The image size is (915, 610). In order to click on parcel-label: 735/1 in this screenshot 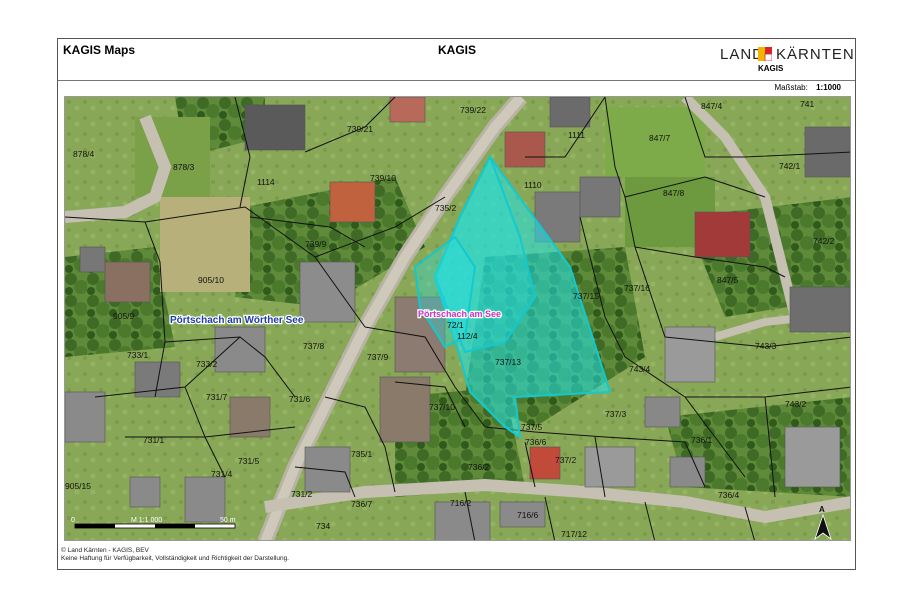, I will do `click(362, 454)`.